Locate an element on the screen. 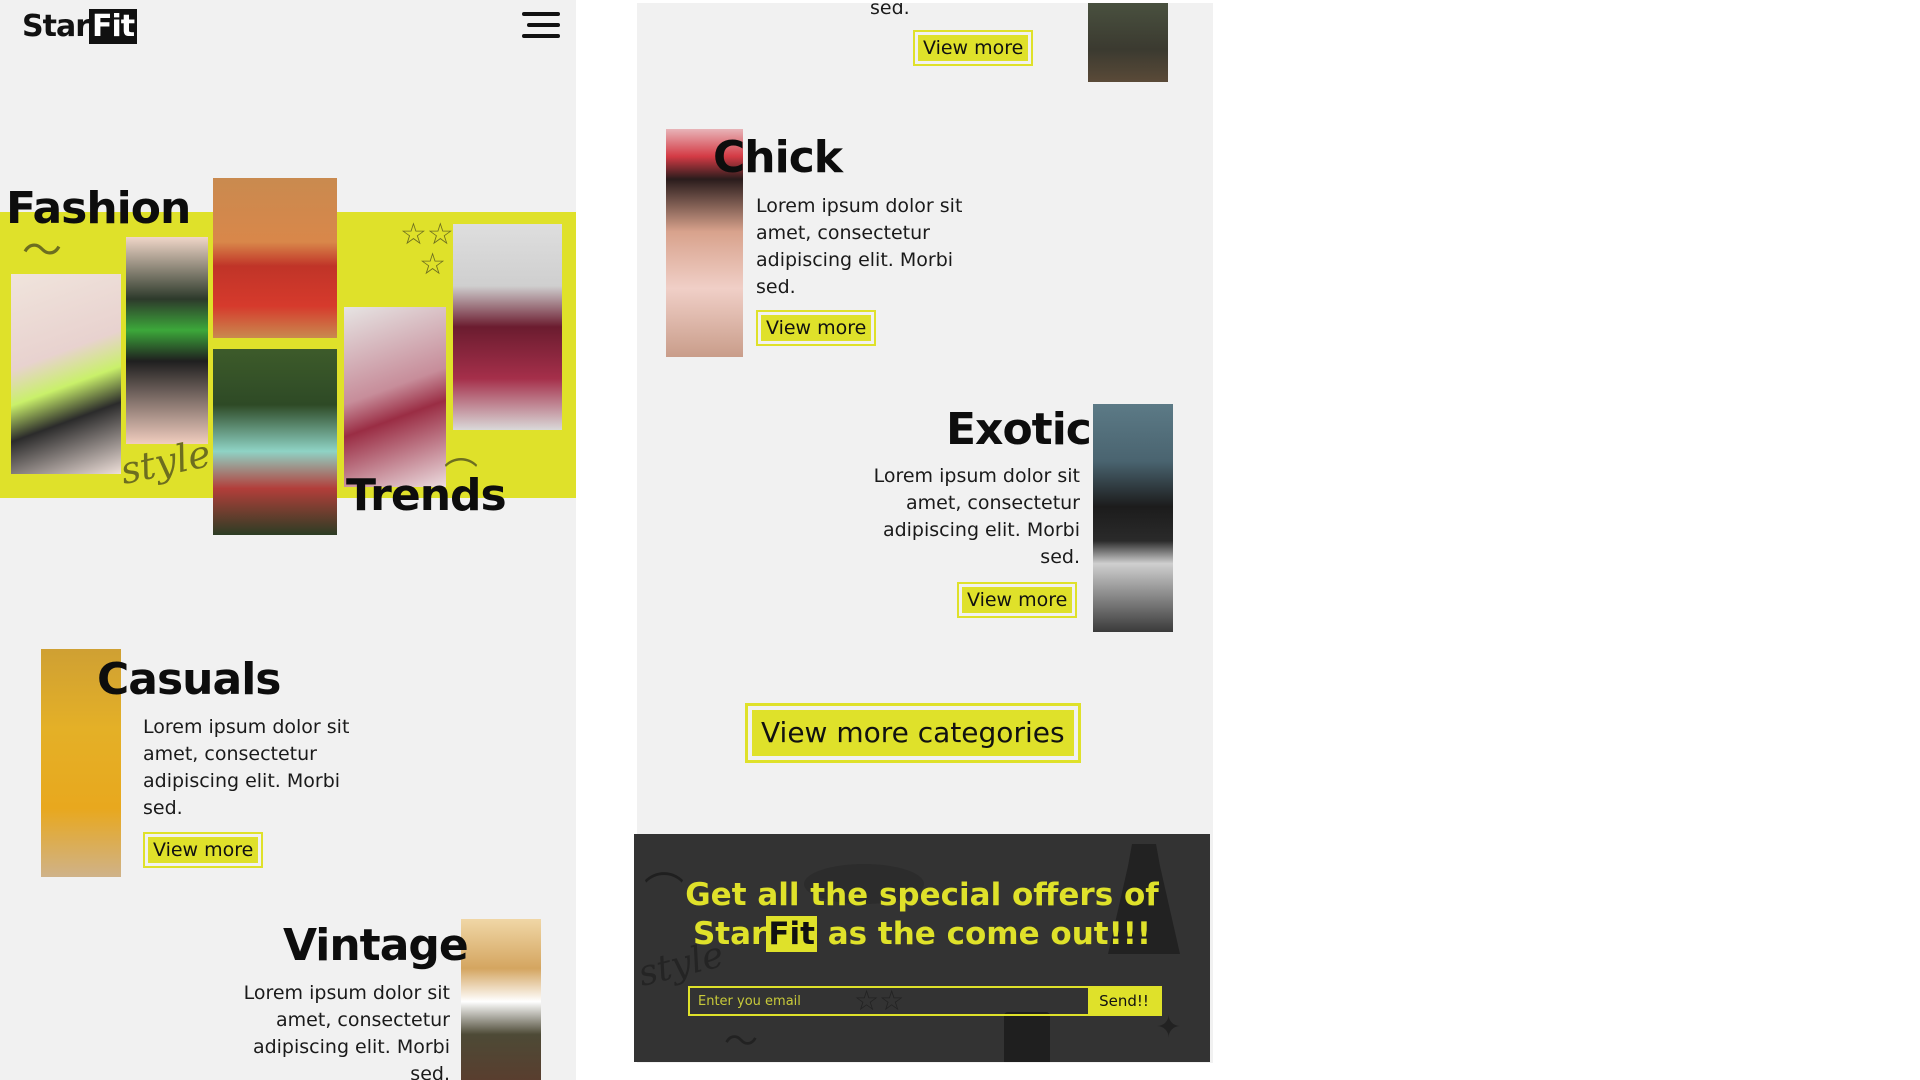  newsletter-brand-part1: Star is located at coordinates (729, 934).